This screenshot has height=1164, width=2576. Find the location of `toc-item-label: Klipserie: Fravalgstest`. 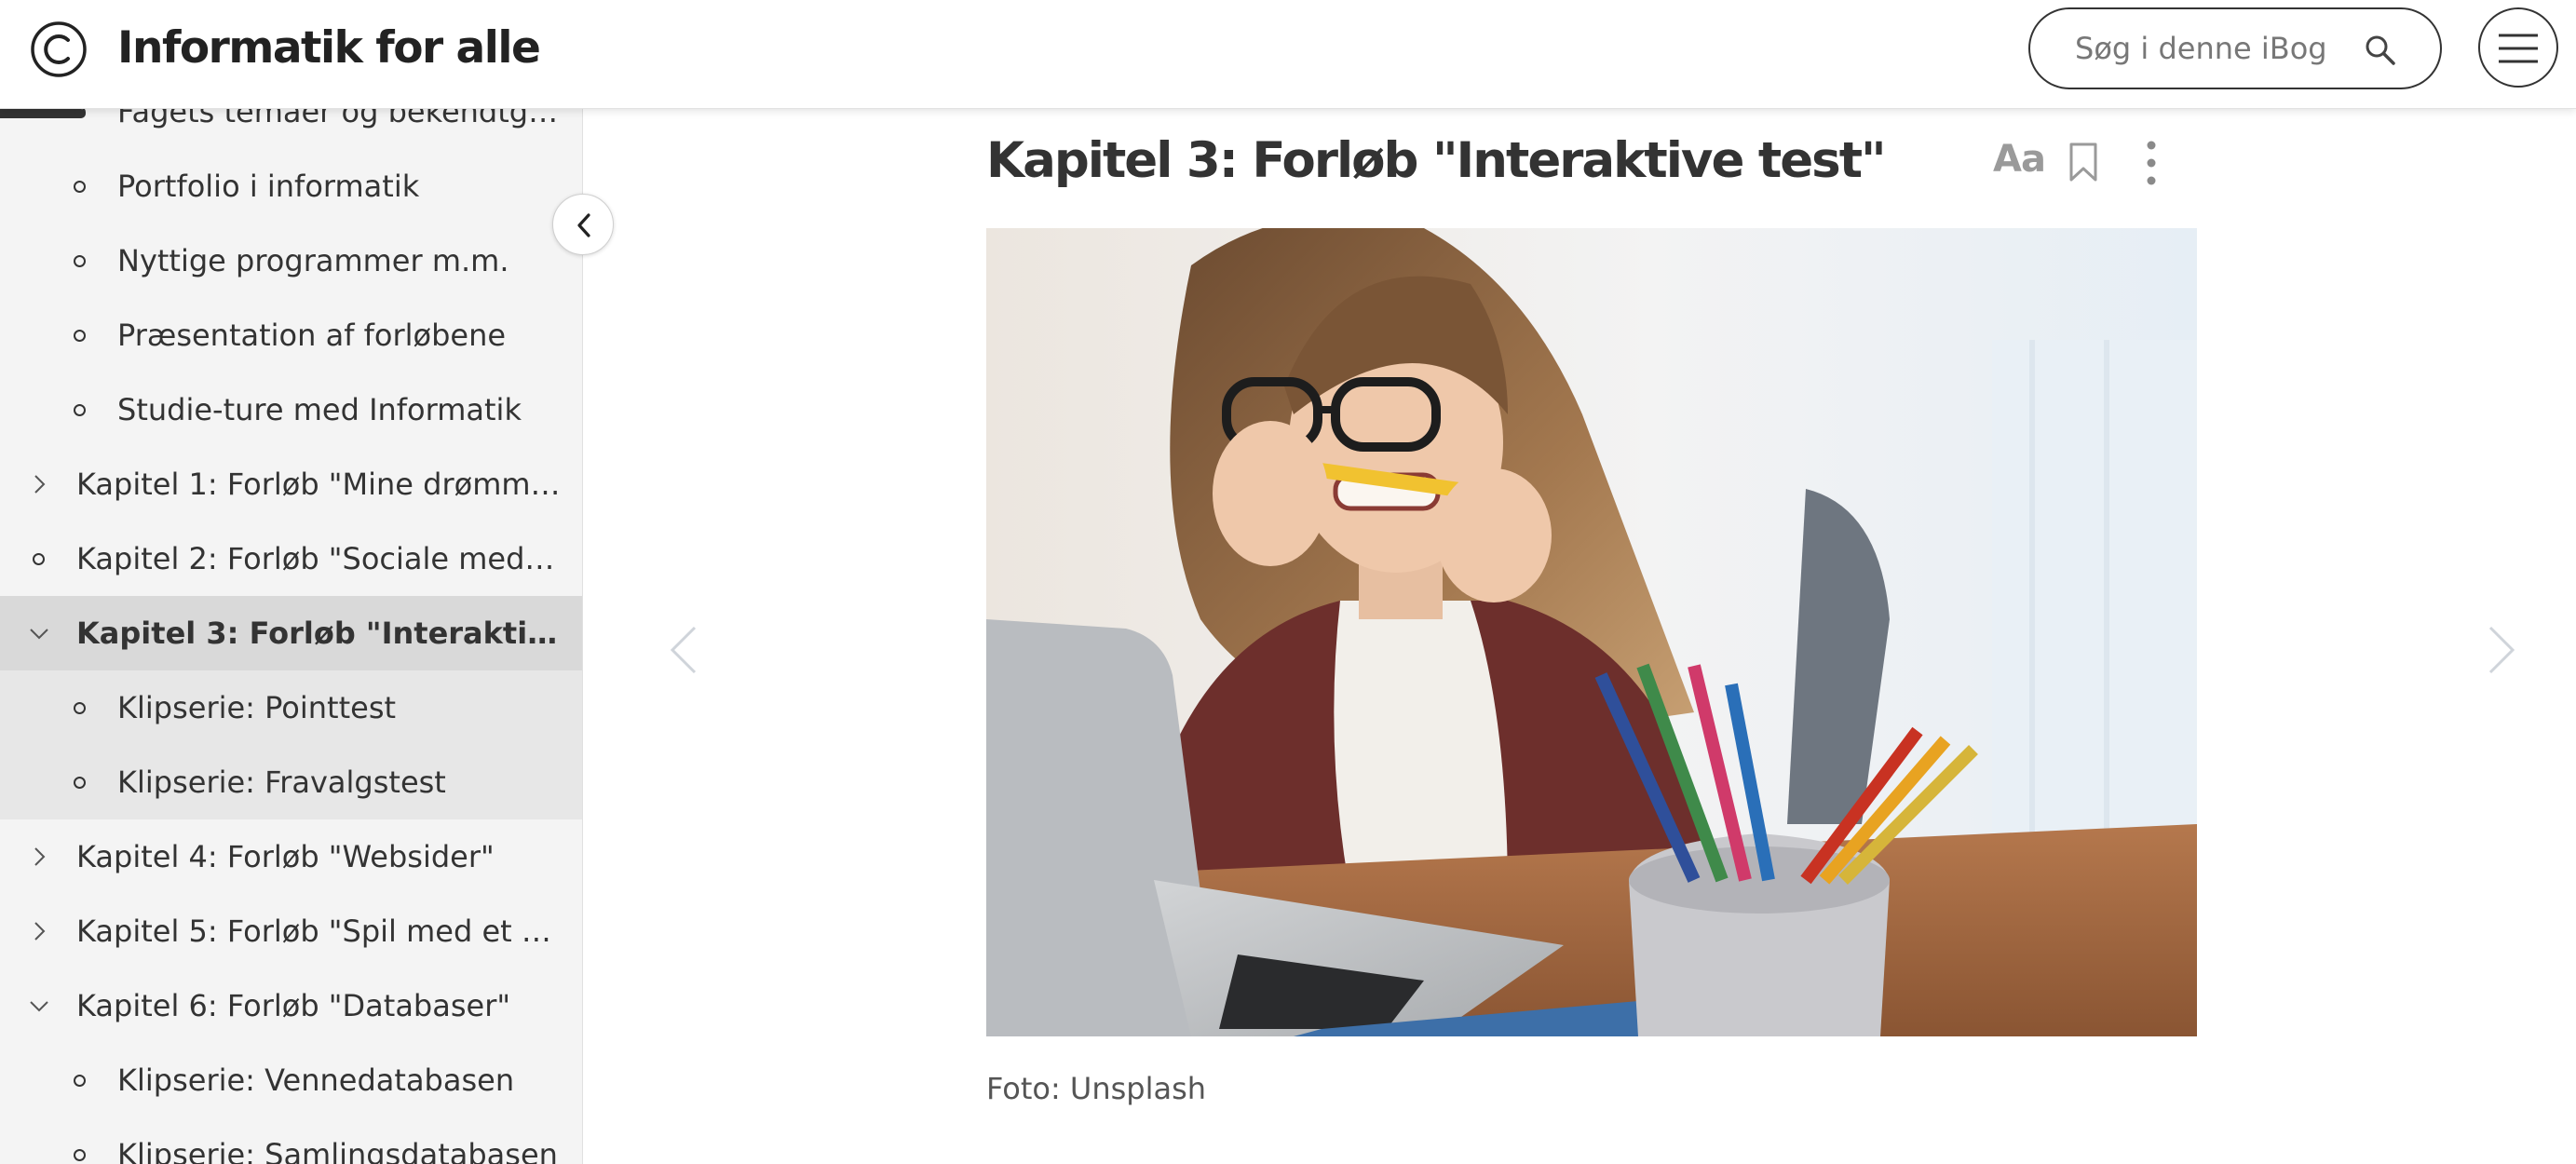

toc-item-label: Klipserie: Fravalgstest is located at coordinates (281, 782).